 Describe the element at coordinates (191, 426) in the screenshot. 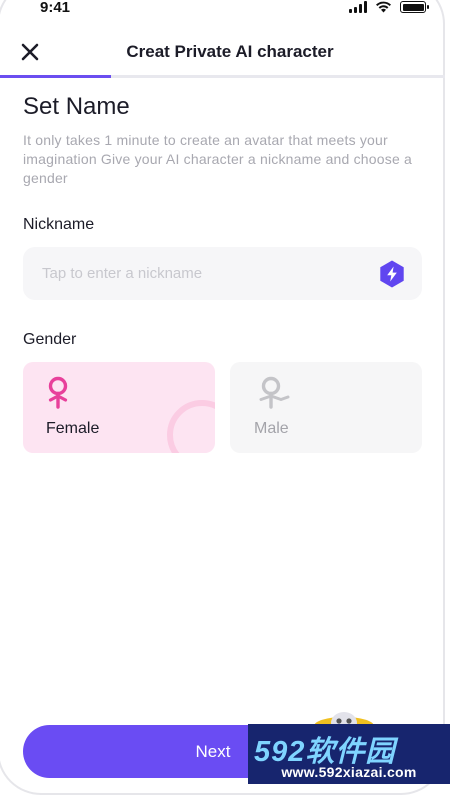

I see `card-decoration` at that location.